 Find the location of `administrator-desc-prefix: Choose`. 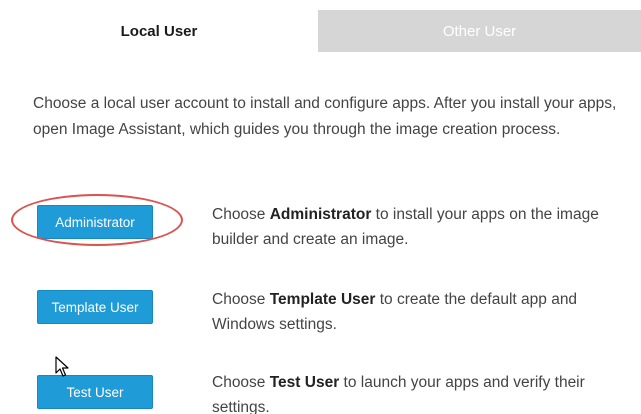

administrator-desc-prefix: Choose is located at coordinates (241, 214).